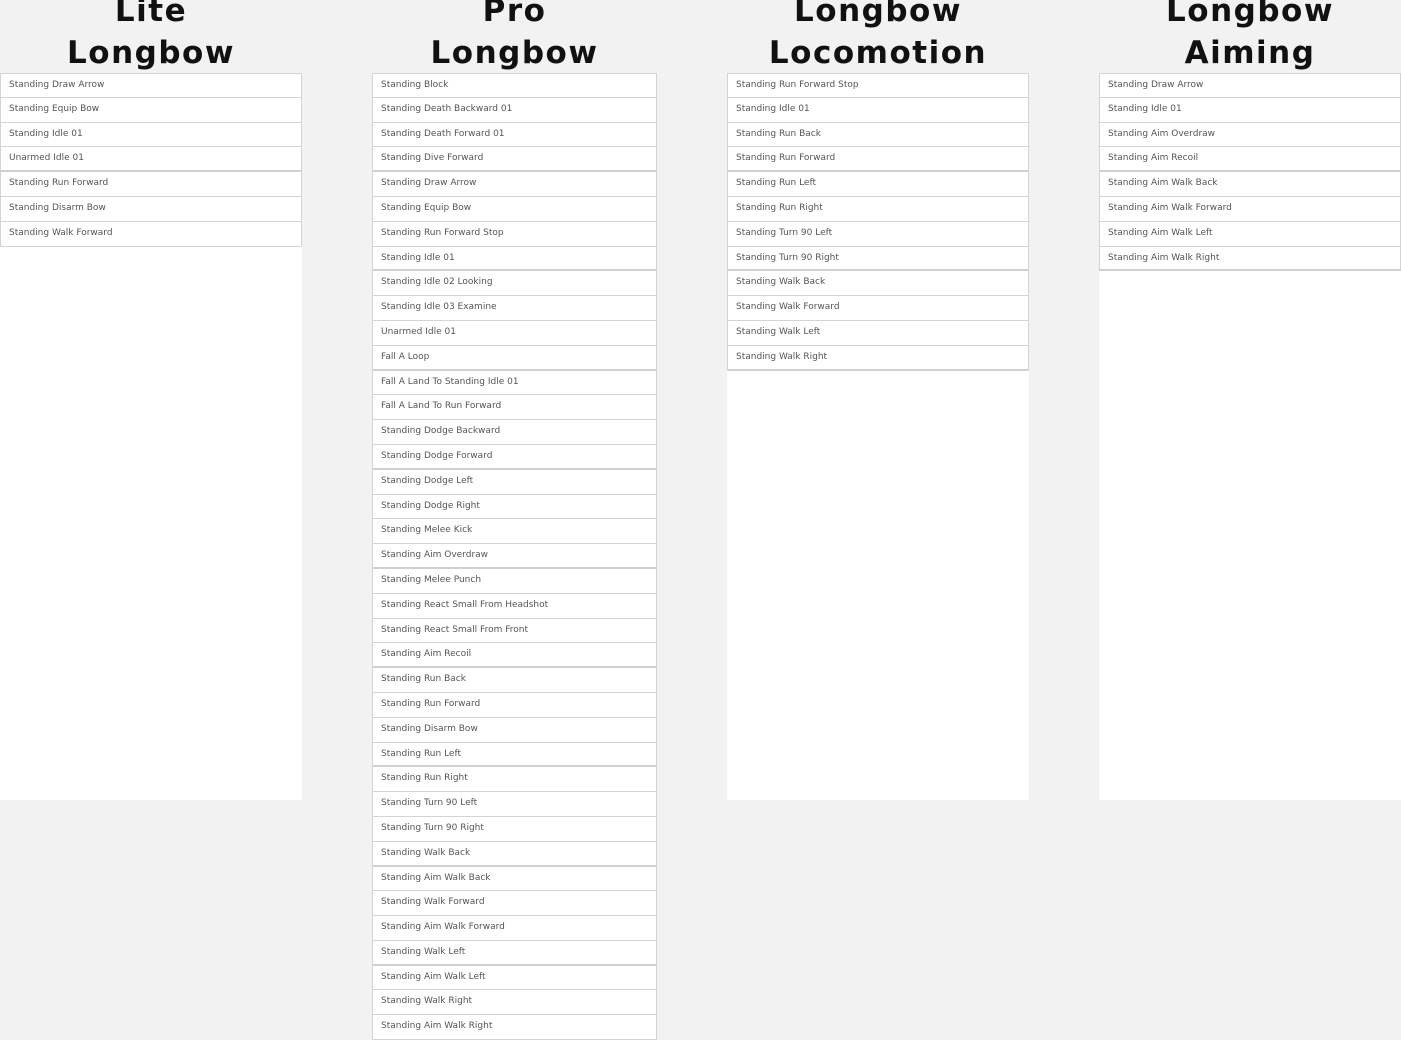 The height and width of the screenshot is (1040, 1401). Describe the element at coordinates (514, 408) in the screenshot. I see `animation-list-item: Fall A Land To Run Forward` at that location.